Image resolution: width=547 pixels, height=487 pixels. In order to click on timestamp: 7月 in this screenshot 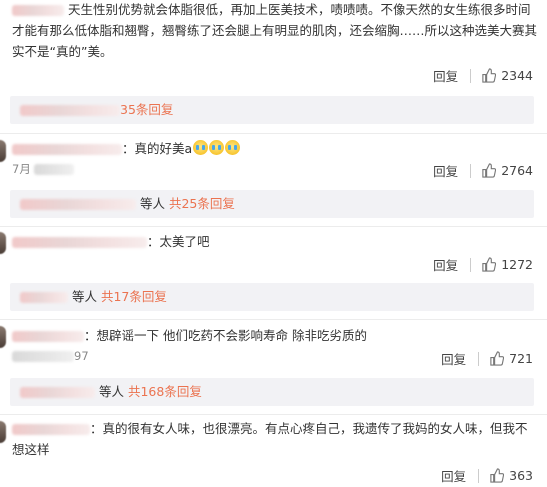, I will do `click(43, 169)`.